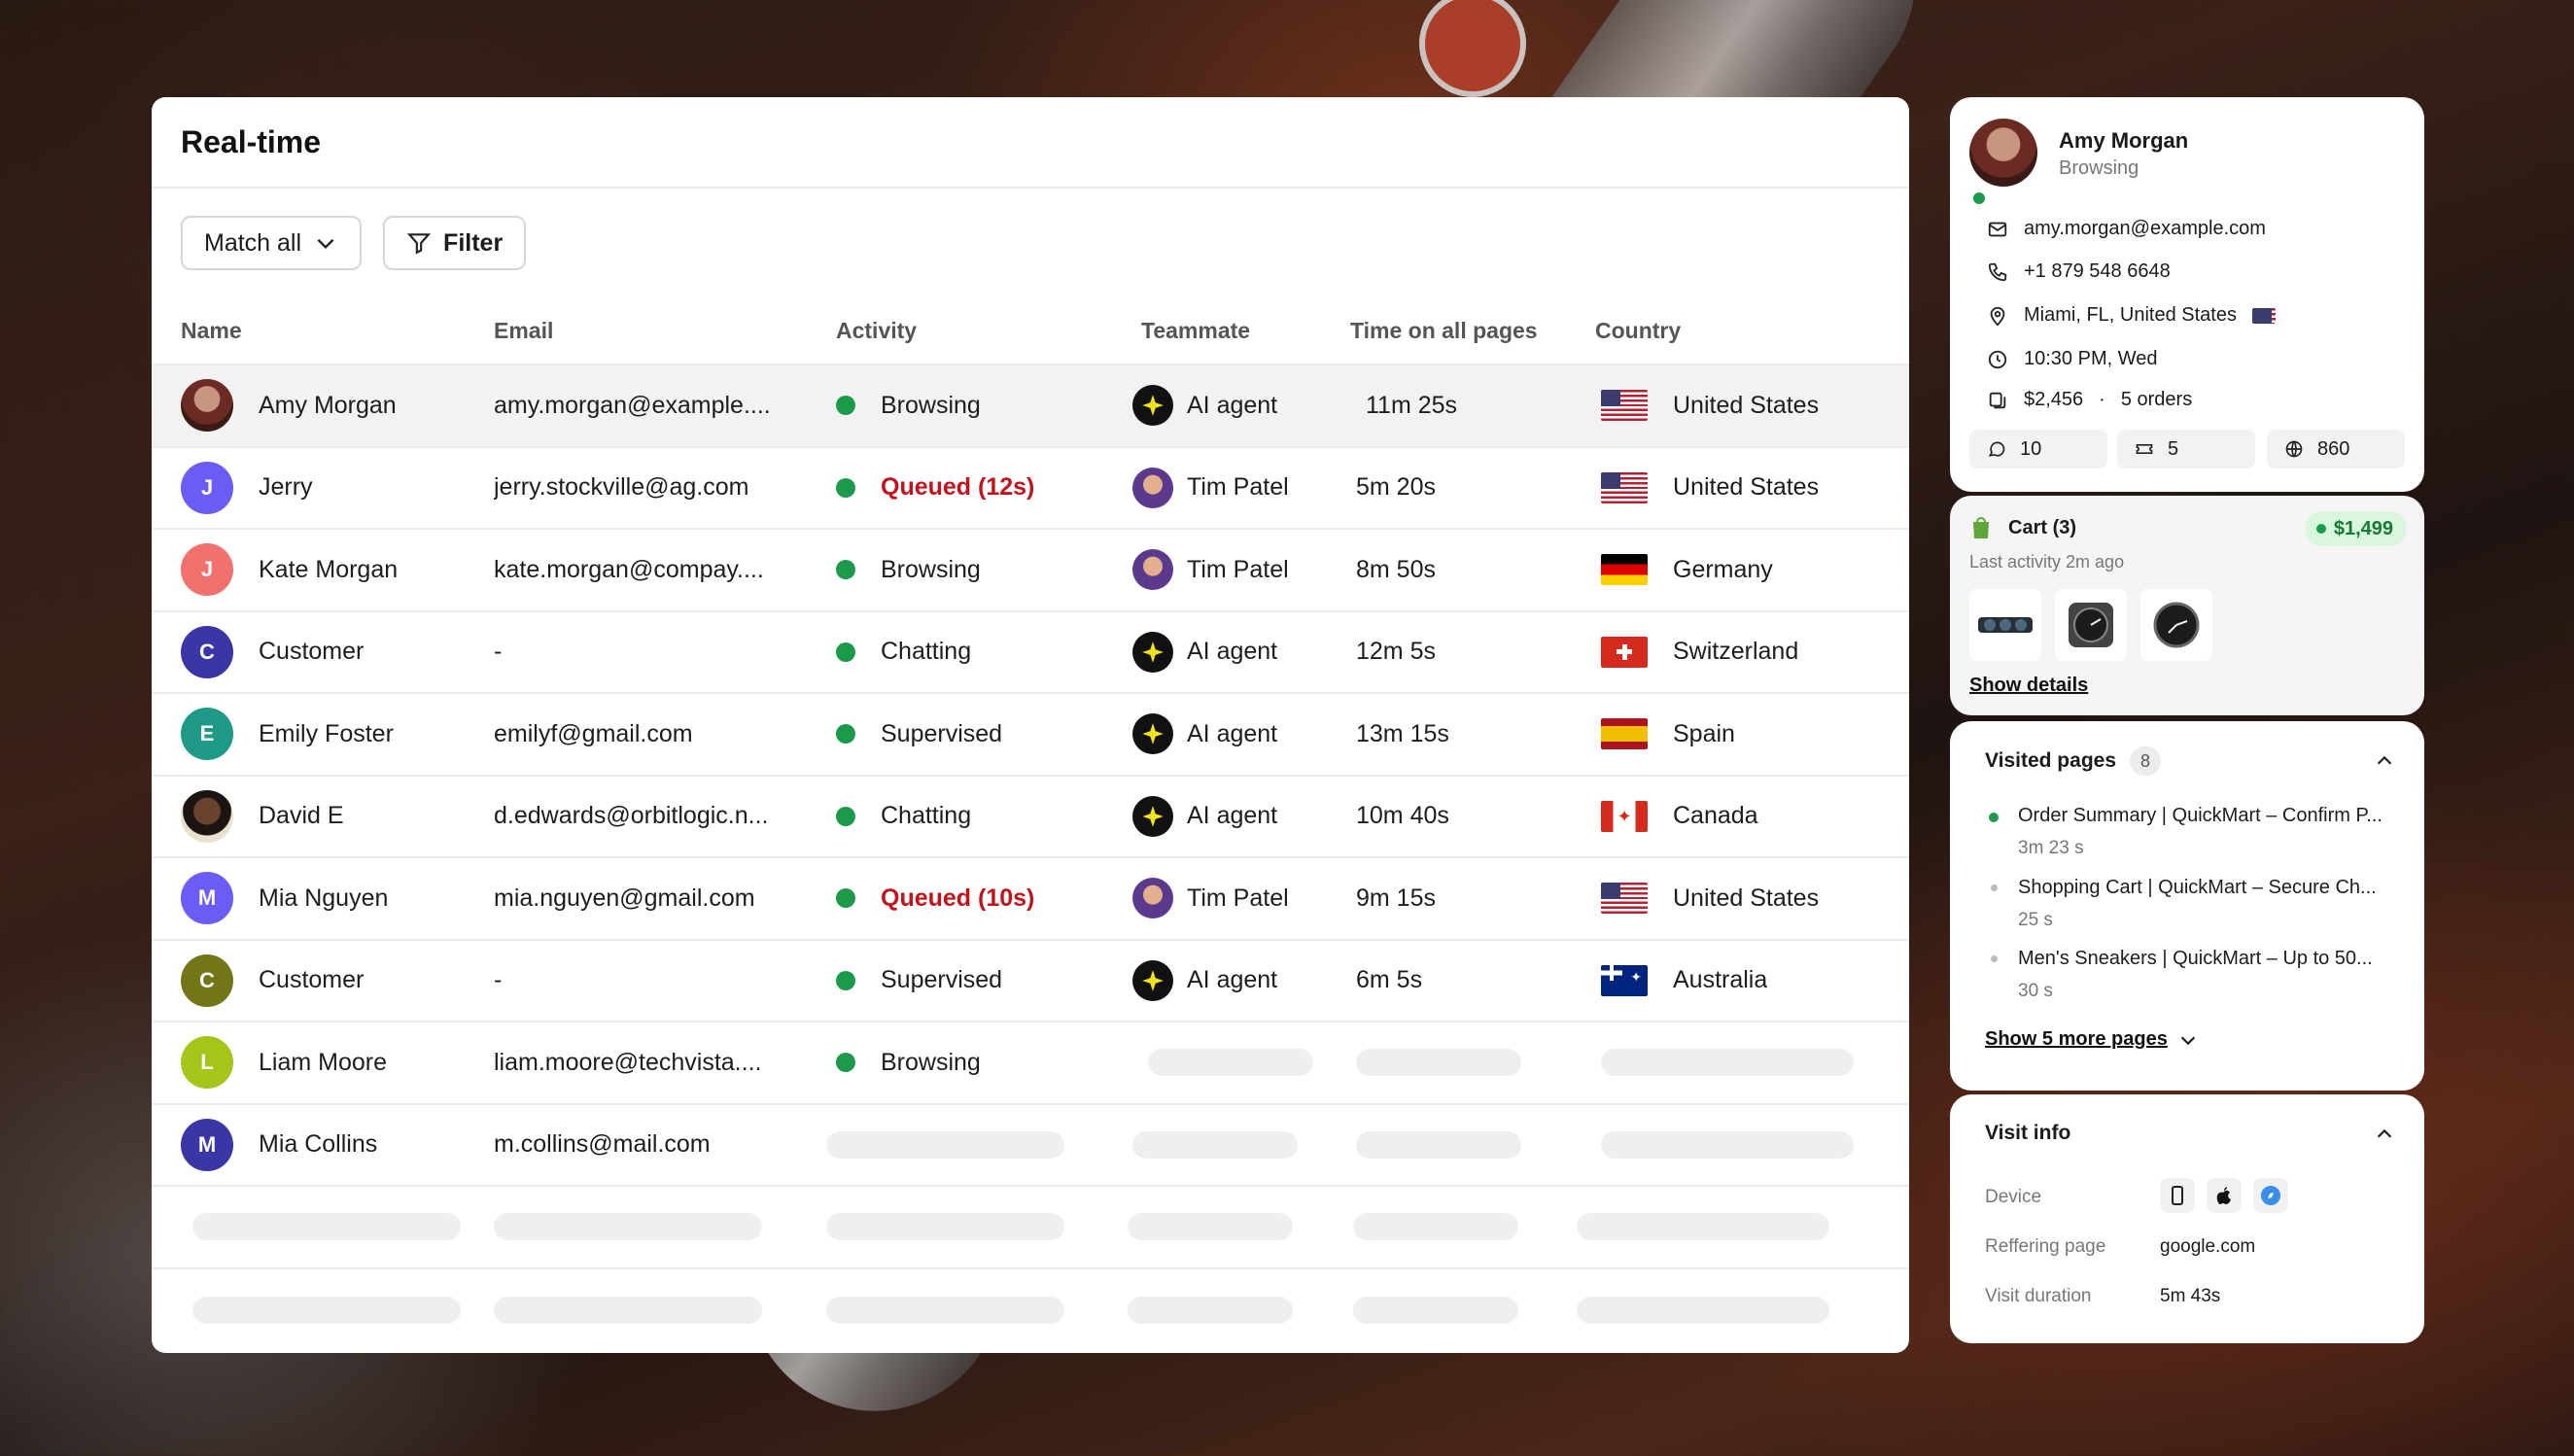 The width and height of the screenshot is (2574, 1456). I want to click on country-name: Switzerland, so click(1736, 652).